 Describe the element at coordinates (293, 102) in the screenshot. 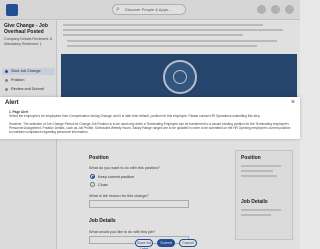

I see `close-icon: ×` at that location.